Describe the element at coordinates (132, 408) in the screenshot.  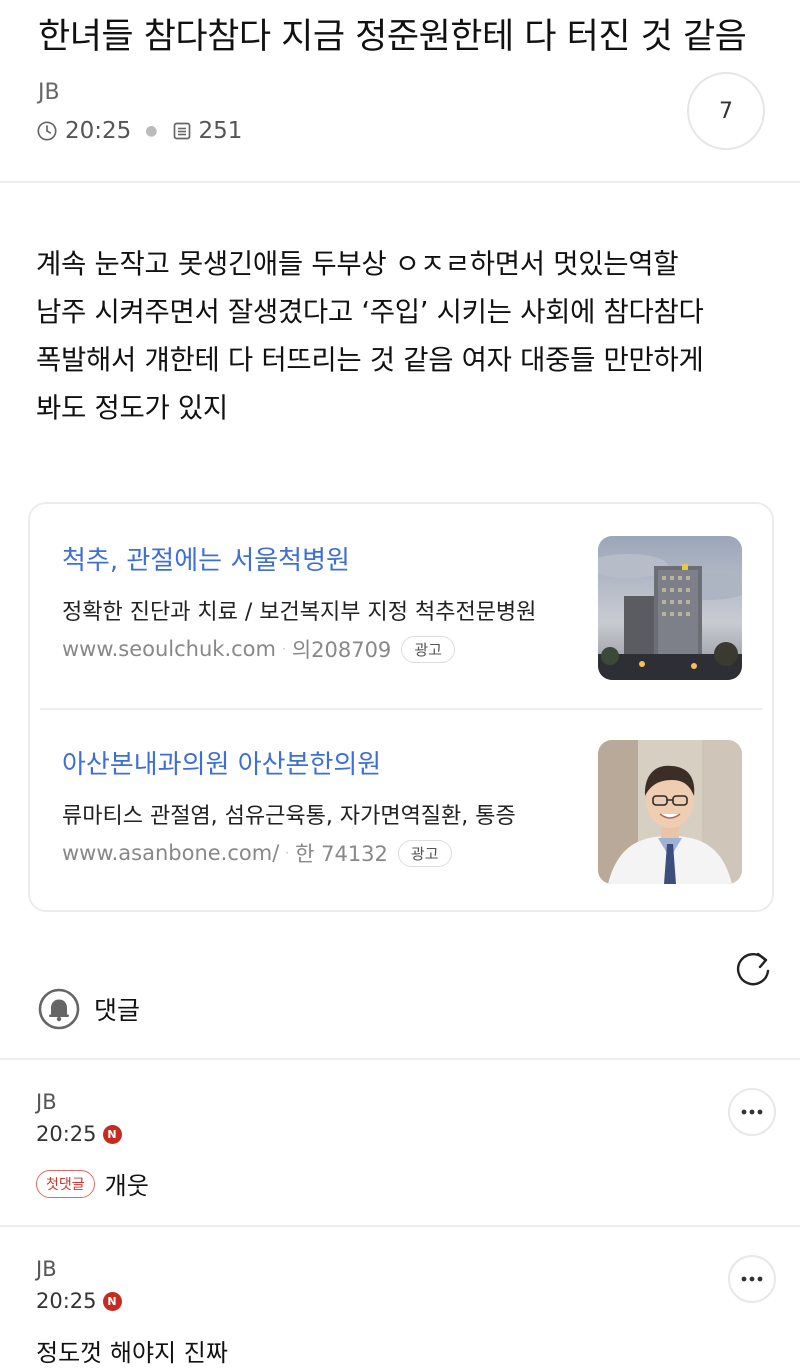
I see `post-body-line: 봐도 정도가 있지` at that location.